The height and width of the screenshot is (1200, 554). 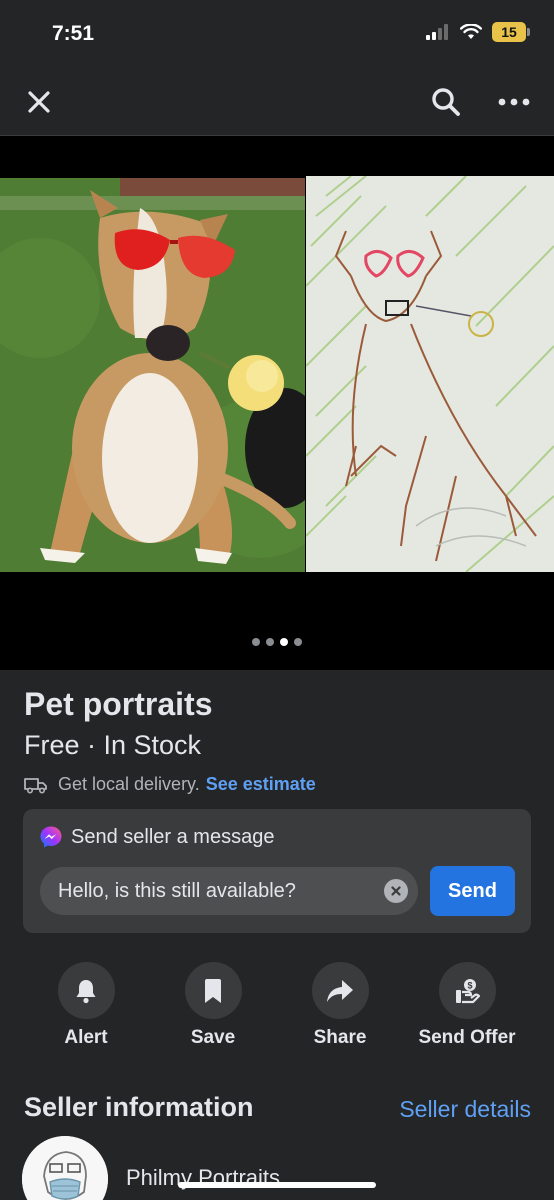 I want to click on send-offer-icon-circle: $, so click(x=467, y=990).